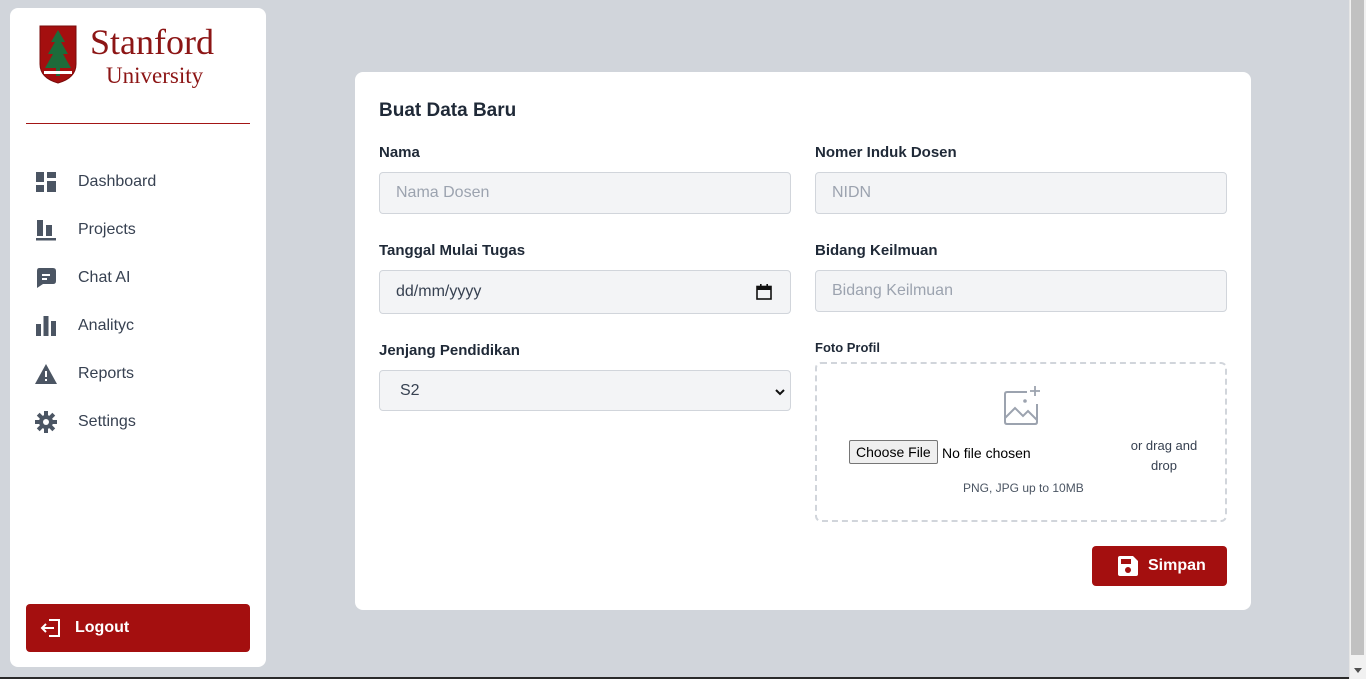 This screenshot has width=1366, height=679. Describe the element at coordinates (892, 290) in the screenshot. I see `bidang-placeholder: Bidang Keilmuan` at that location.